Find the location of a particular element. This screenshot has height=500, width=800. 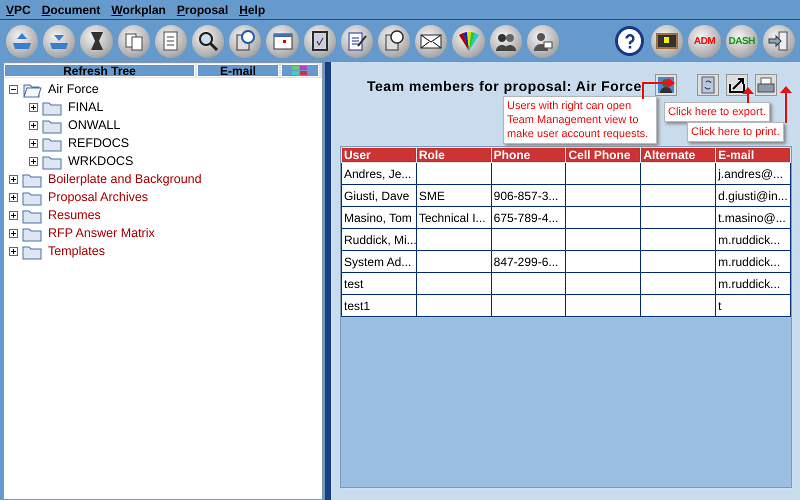

document-edit-icon is located at coordinates (357, 41).